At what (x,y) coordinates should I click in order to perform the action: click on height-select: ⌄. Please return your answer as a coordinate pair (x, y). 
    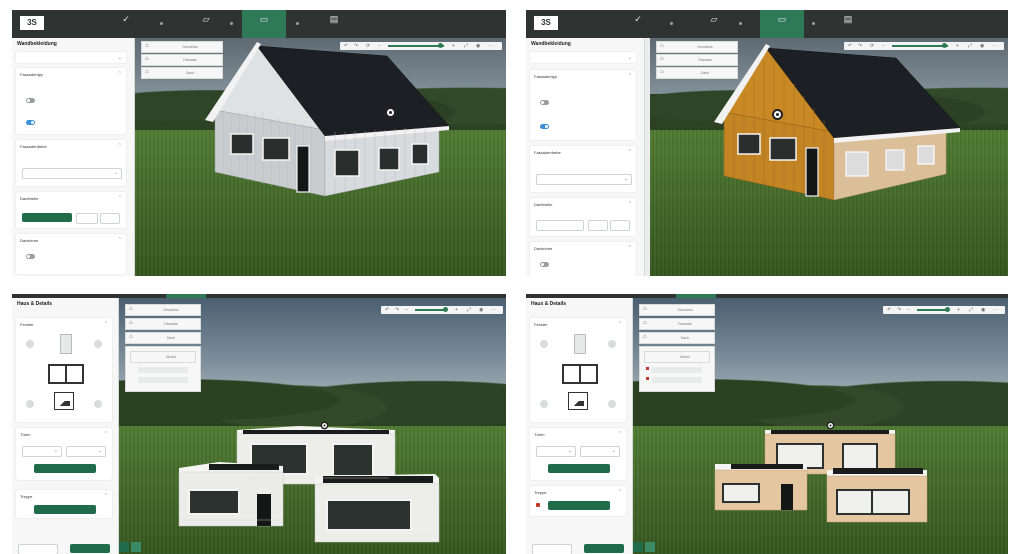
    Looking at the image, I should click on (86, 451).